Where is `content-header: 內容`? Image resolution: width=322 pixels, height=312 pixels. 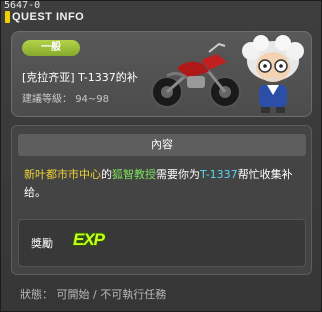
content-header: 內容 is located at coordinates (162, 145).